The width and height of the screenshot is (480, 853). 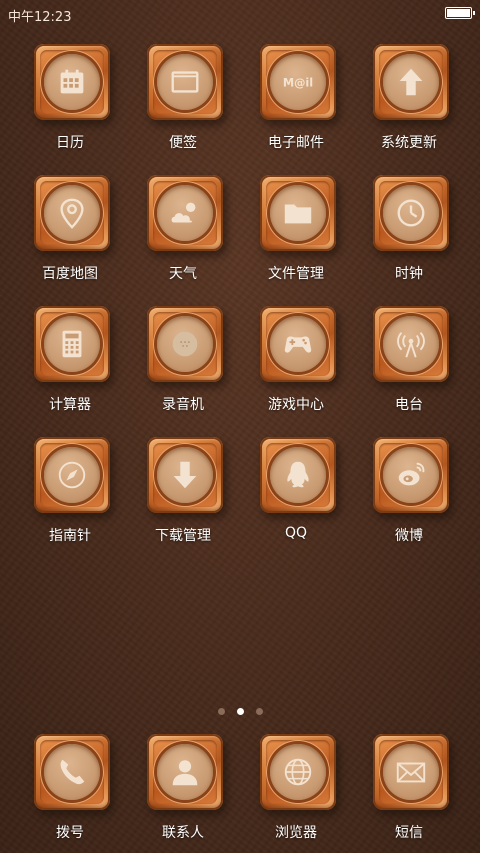 I want to click on download-arrow-icon, so click(x=185, y=475).